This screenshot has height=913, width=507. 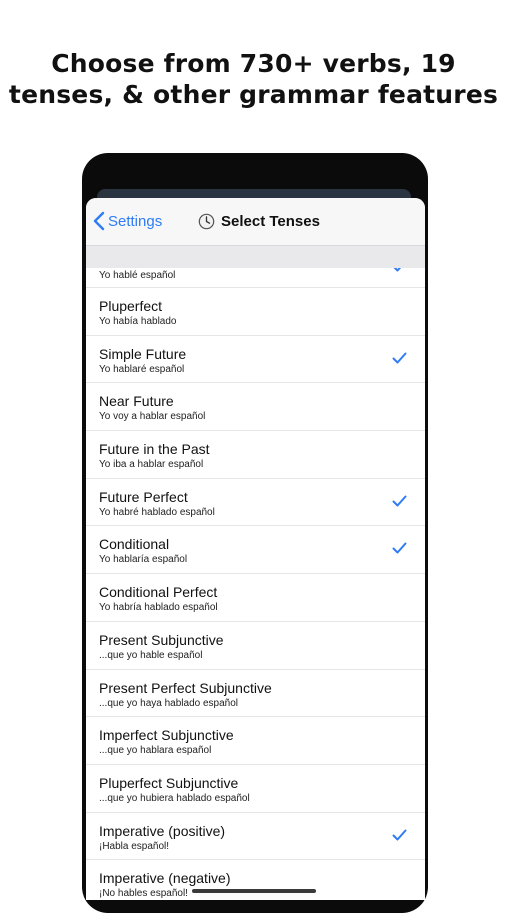 What do you see at coordinates (143, 894) in the screenshot?
I see `tense-example: ¡No hables español!` at bounding box center [143, 894].